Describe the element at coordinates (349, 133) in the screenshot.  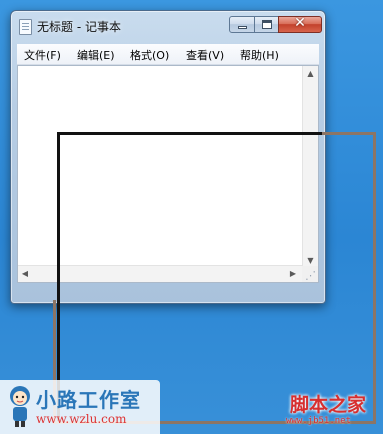
I see `overlay-frame-brown-top` at that location.